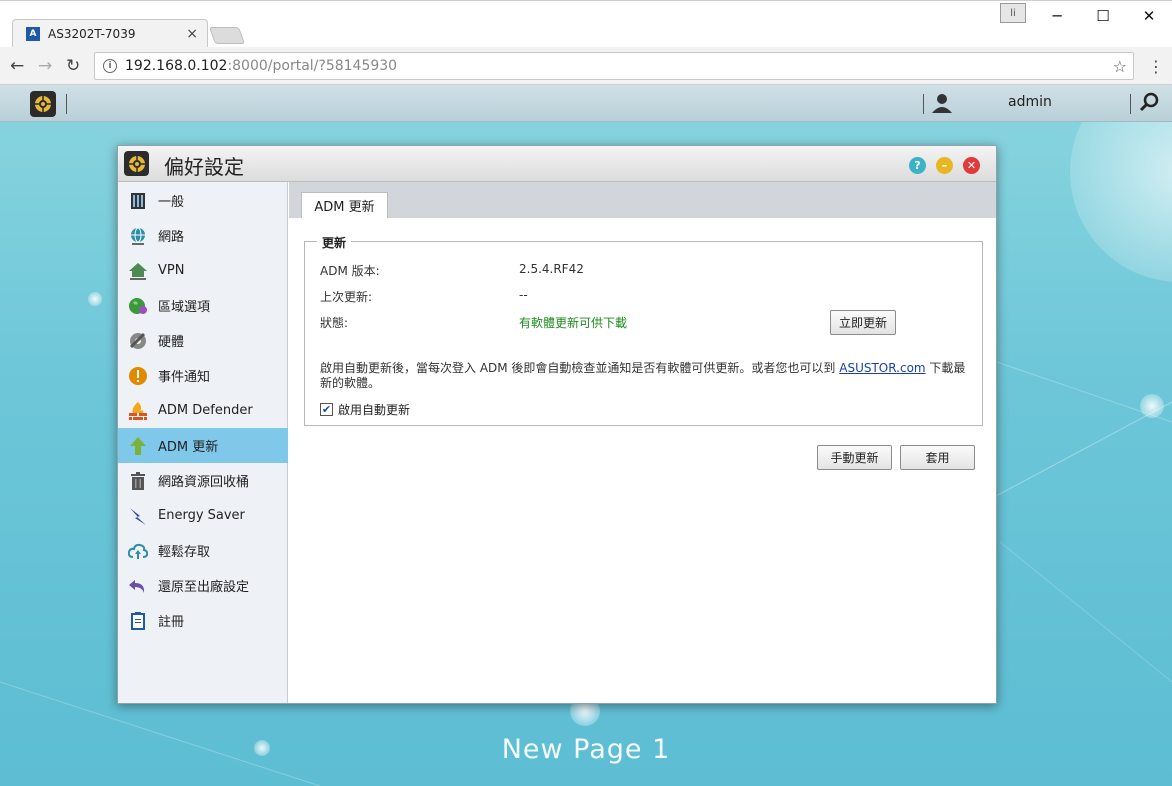  I want to click on sidebar-item: 區域選項, so click(203, 305).